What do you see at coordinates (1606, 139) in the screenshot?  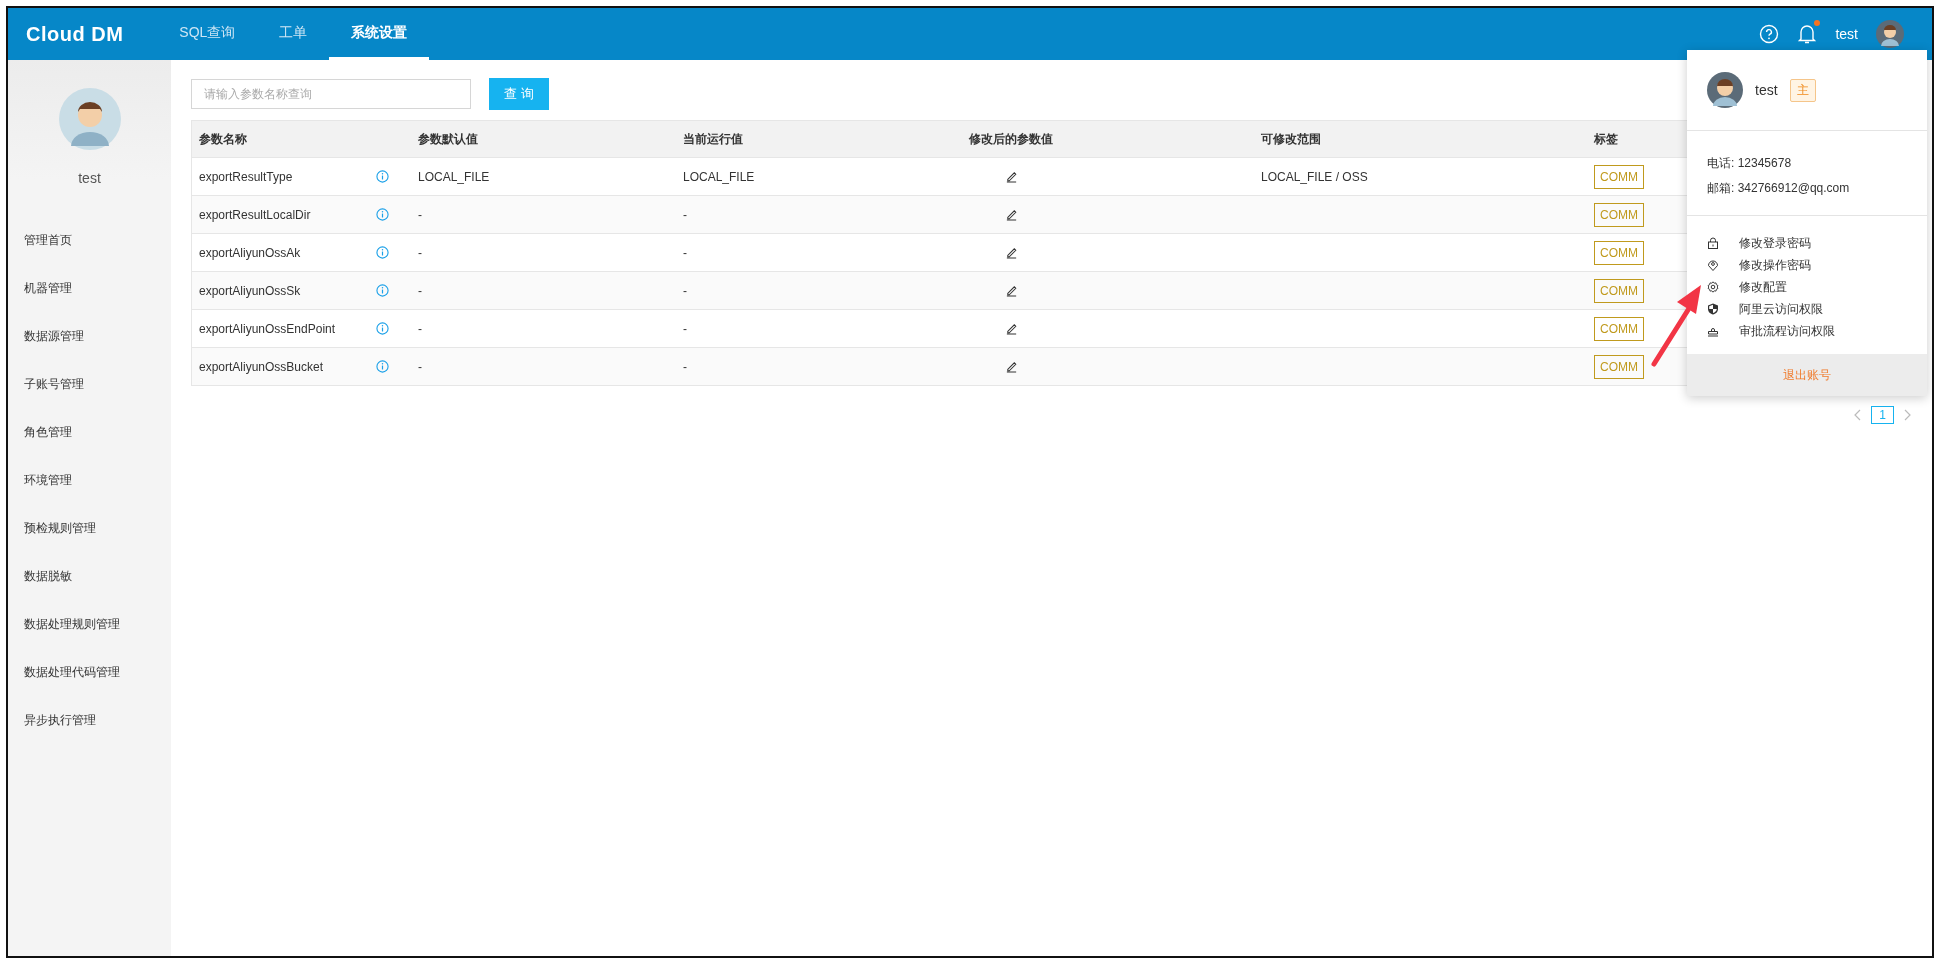 I see `column-header: 标签` at bounding box center [1606, 139].